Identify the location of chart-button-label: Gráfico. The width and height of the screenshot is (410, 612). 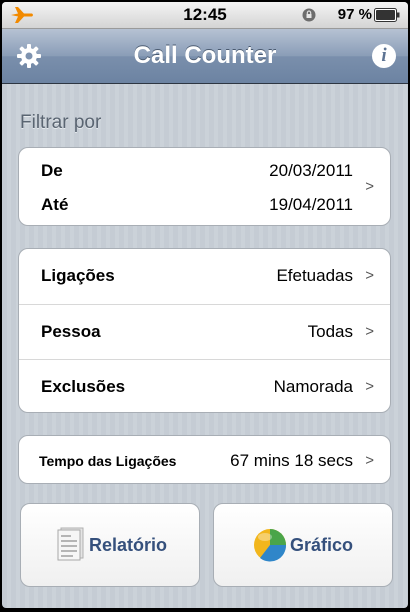
(322, 545).